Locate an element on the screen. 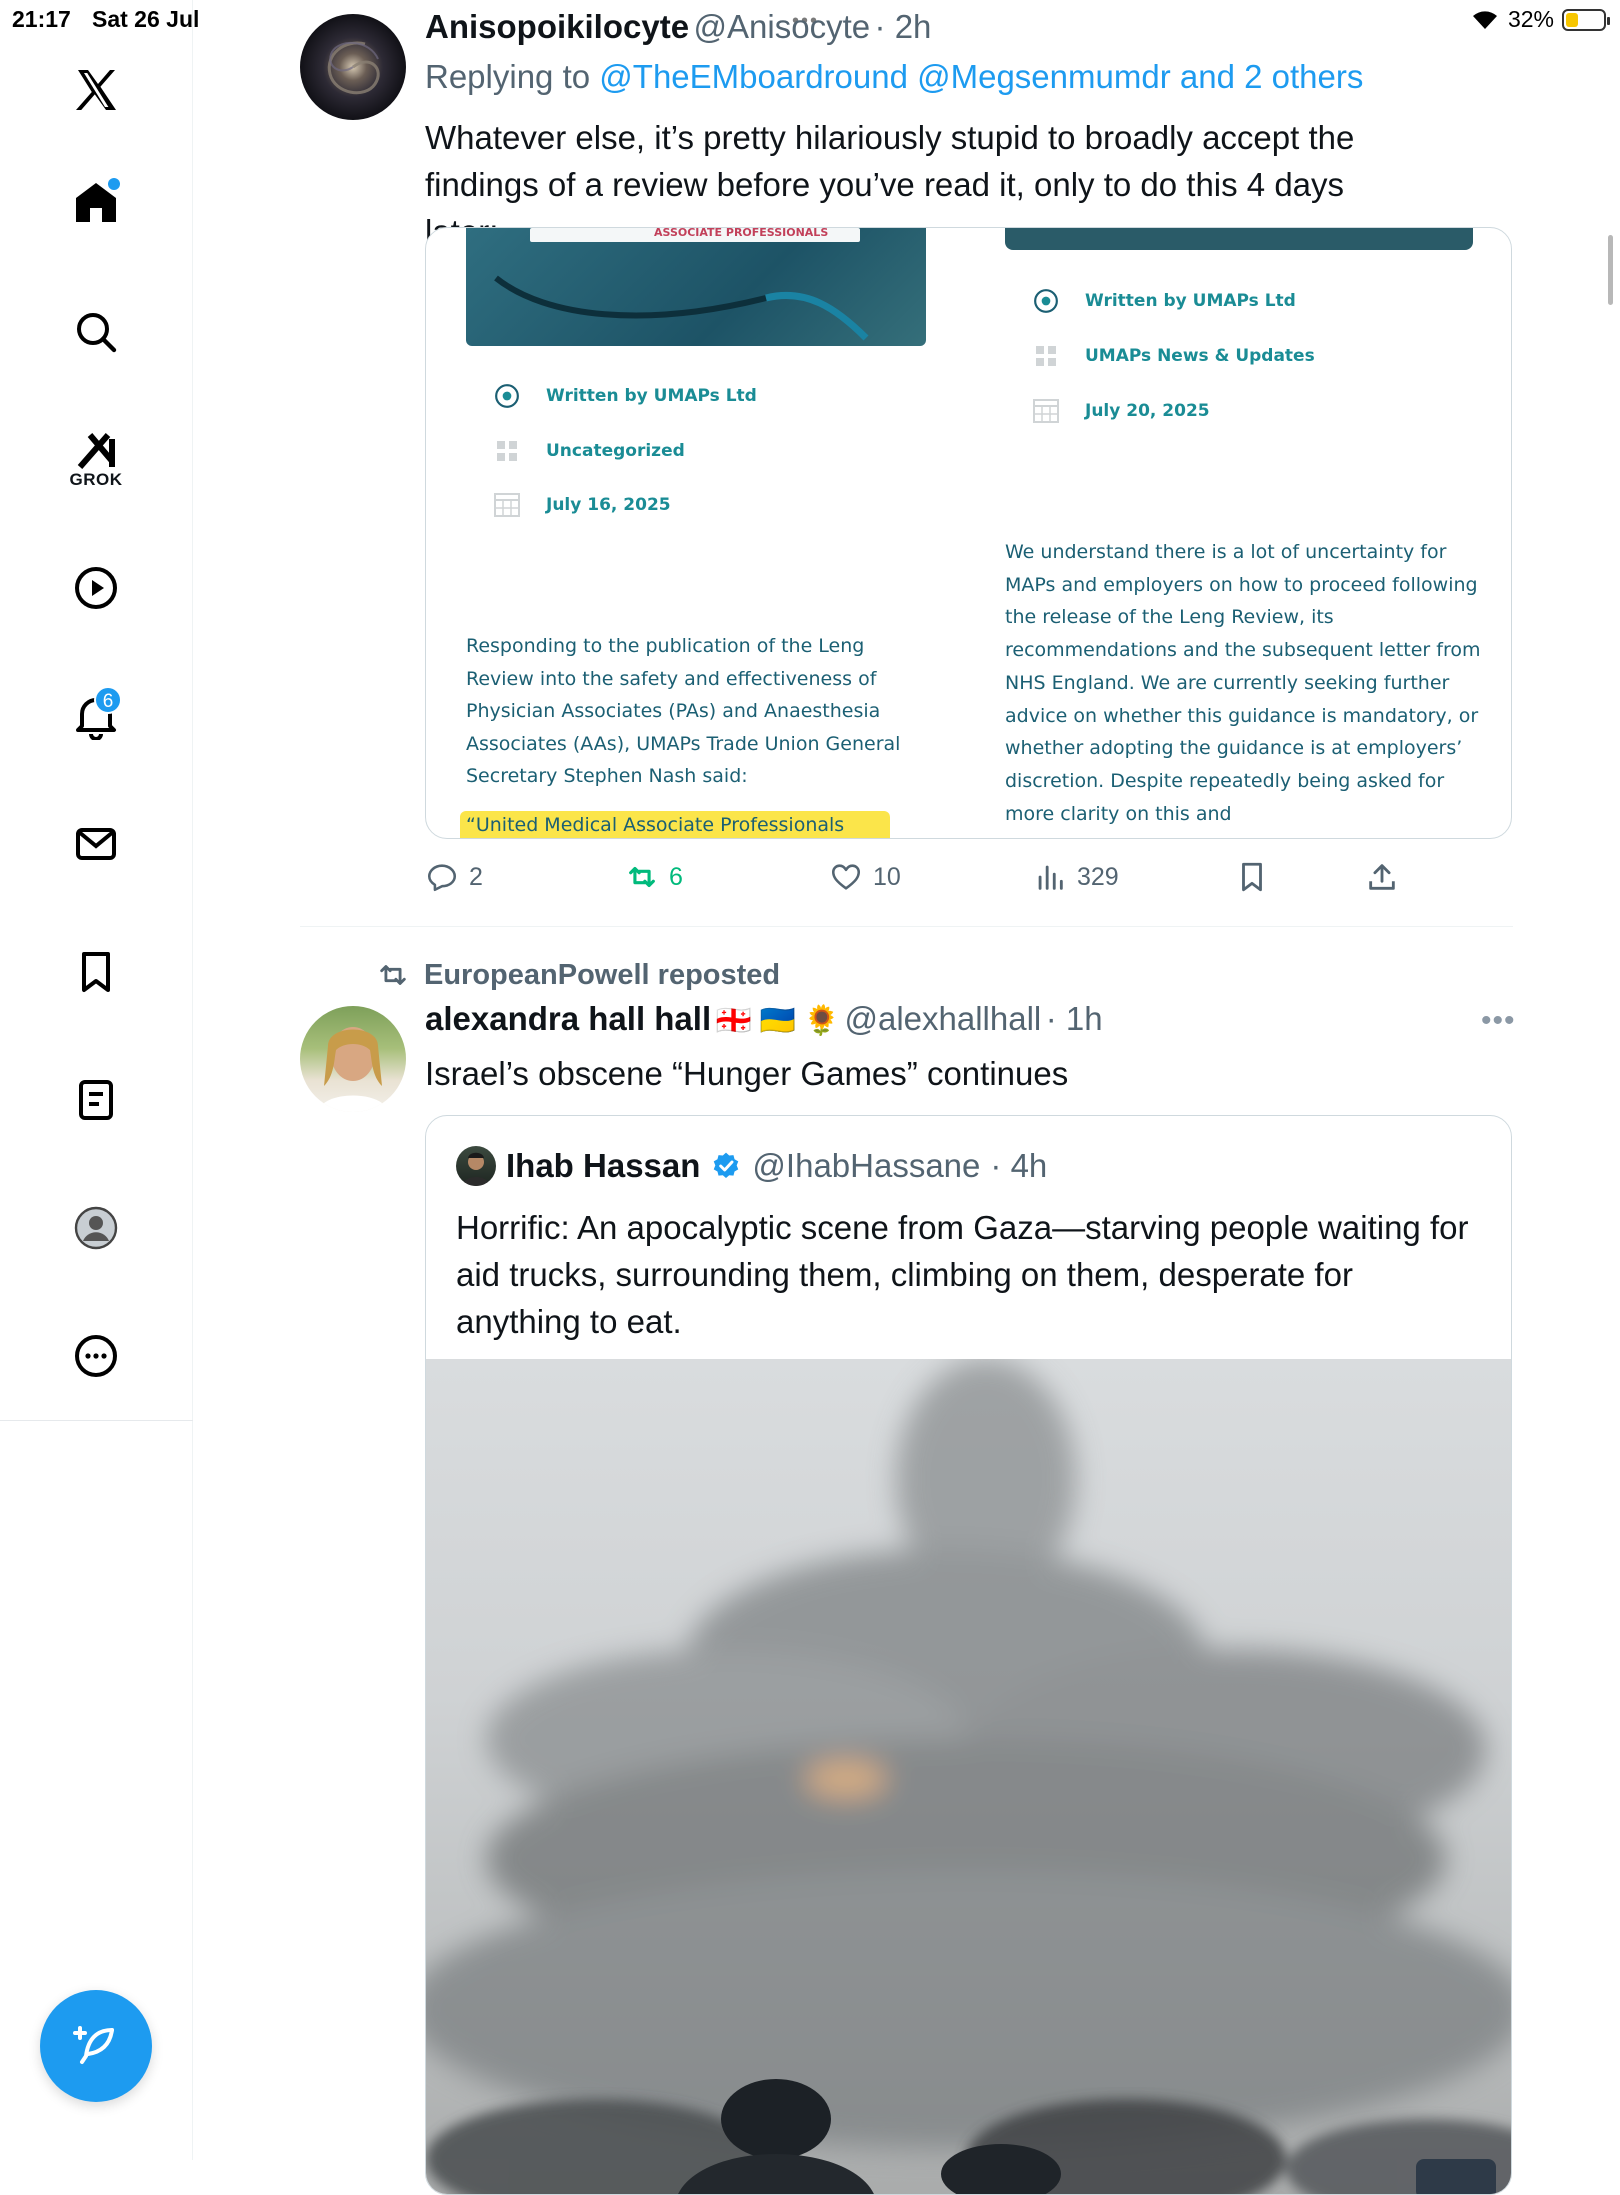 The width and height of the screenshot is (1620, 2195). left-category: Uncategorized is located at coordinates (615, 451).